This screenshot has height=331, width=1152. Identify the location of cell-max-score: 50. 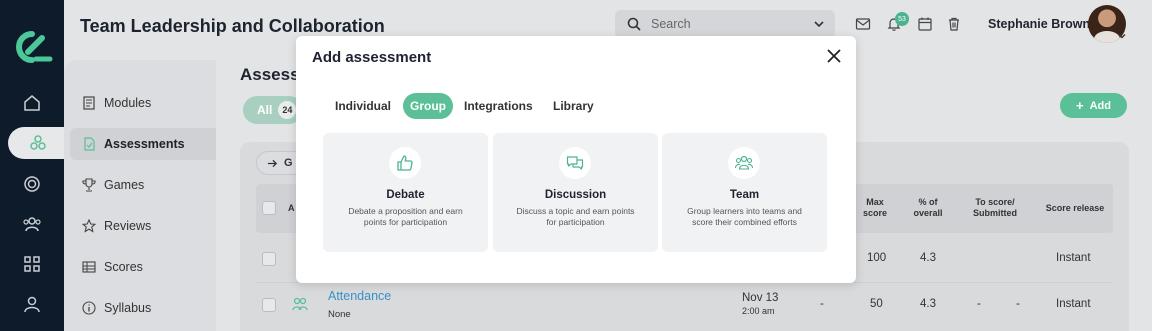
(876, 304).